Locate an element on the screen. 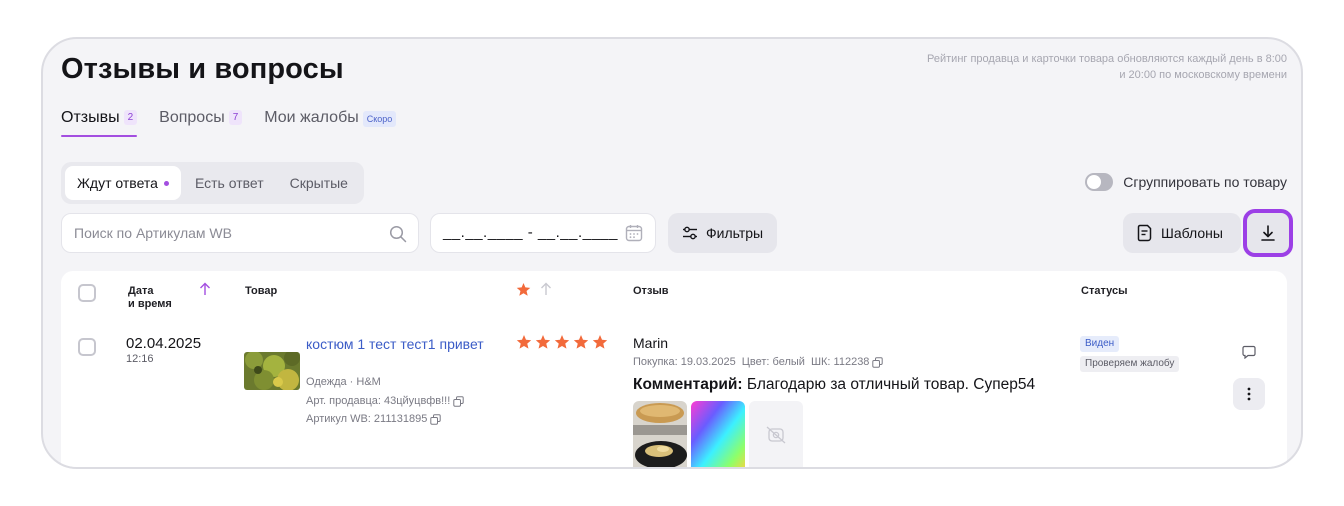 Image resolution: width=1344 pixels, height=506 pixels. more-actions-button is located at coordinates (1249, 394).